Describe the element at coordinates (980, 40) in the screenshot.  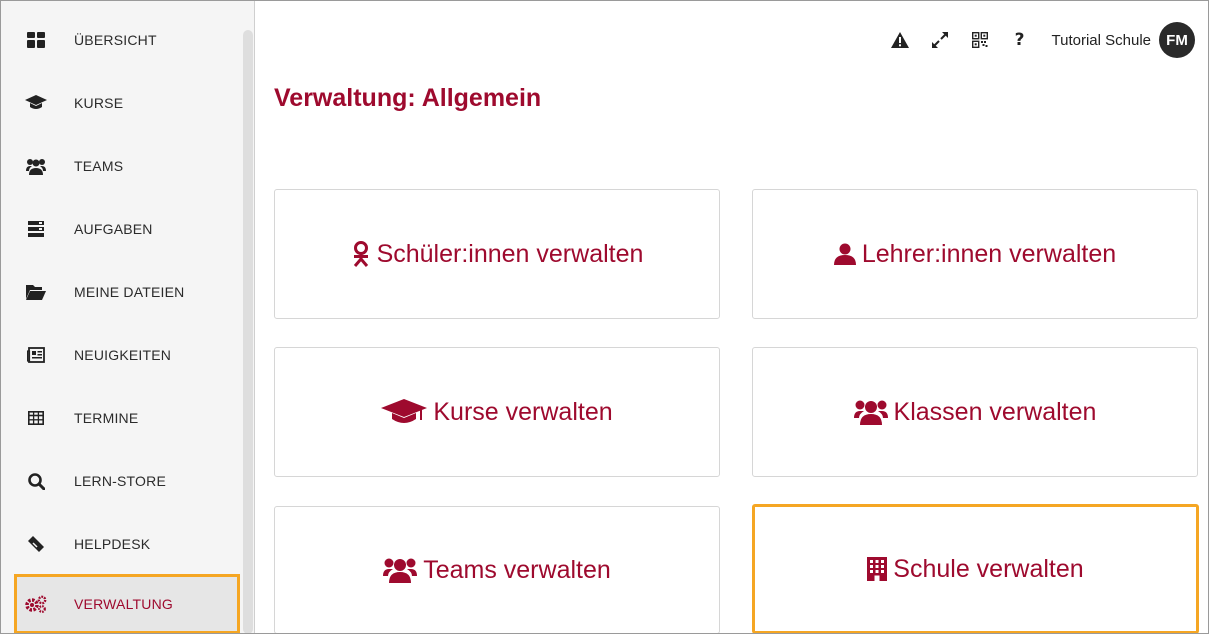
I see `qrcode-icon` at that location.